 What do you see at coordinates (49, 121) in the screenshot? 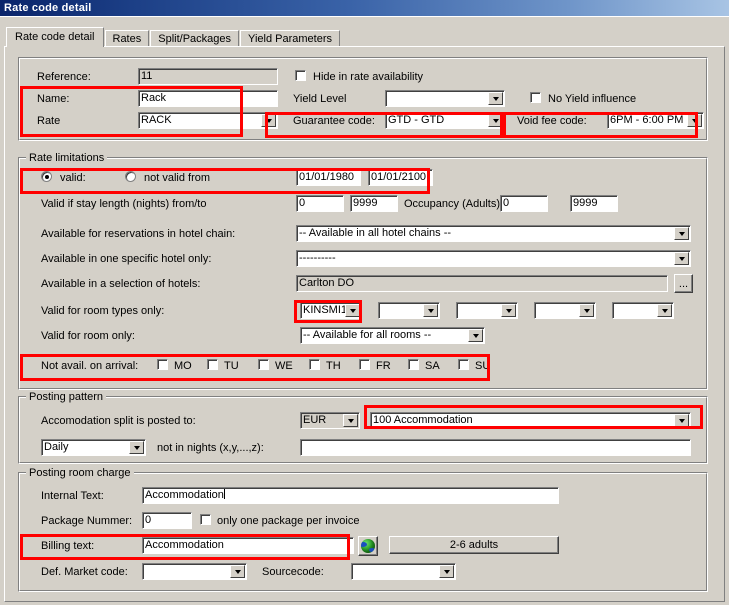
I see `rate-label: Rate` at bounding box center [49, 121].